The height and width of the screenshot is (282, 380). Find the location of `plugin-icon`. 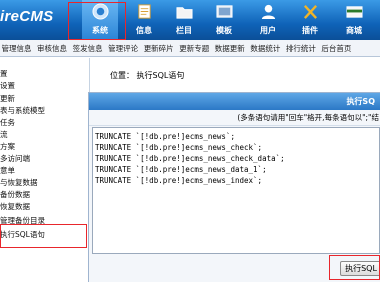

plugin-icon is located at coordinates (310, 12).